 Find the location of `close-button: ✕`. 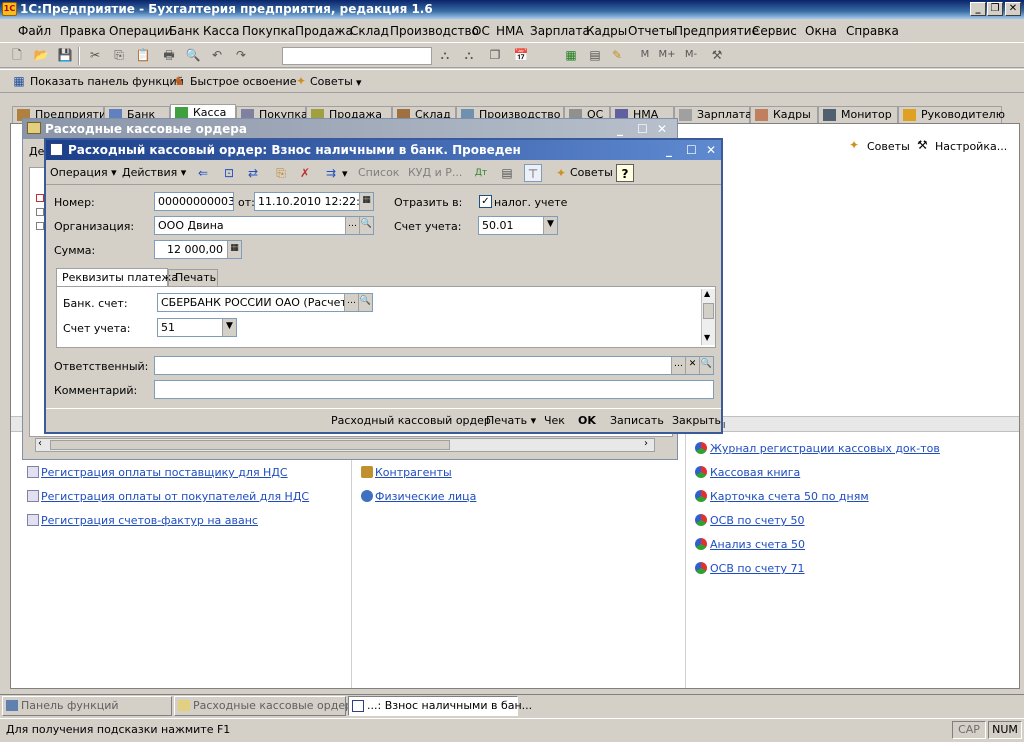

close-button: ✕ is located at coordinates (1013, 9).